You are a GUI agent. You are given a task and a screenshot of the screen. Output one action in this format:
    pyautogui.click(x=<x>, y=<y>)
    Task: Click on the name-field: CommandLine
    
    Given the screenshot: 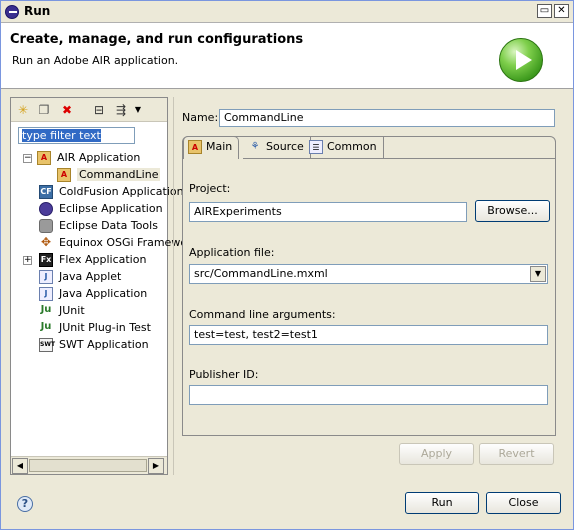 What is the action you would take?
    pyautogui.click(x=387, y=118)
    